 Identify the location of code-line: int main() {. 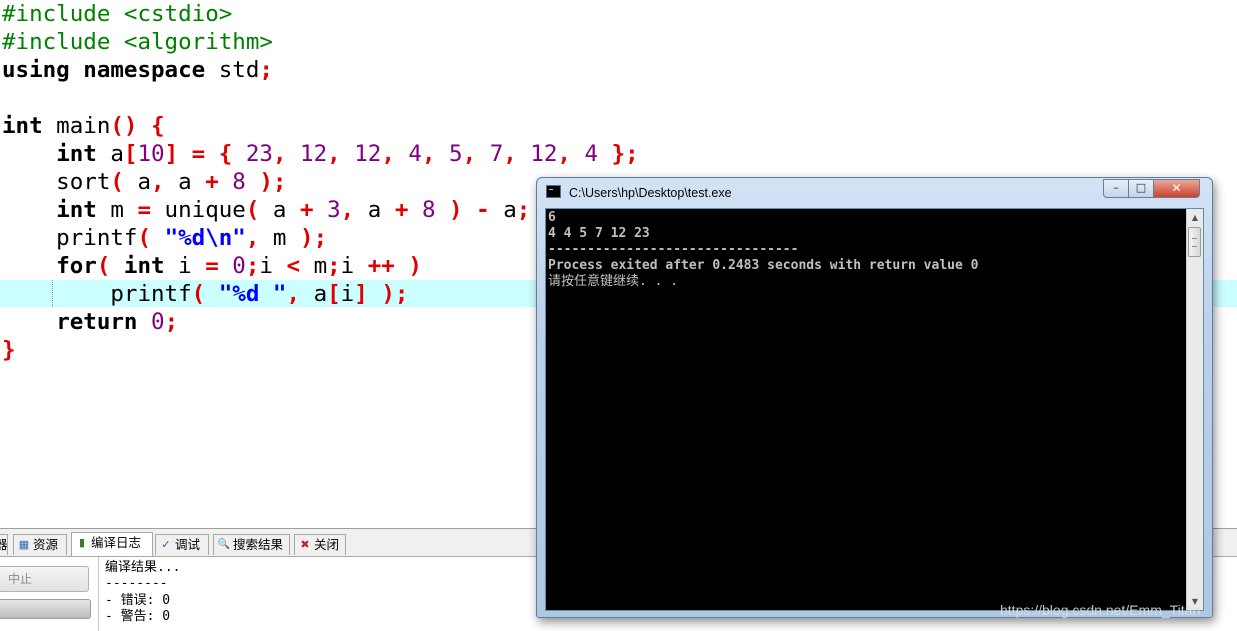
(83, 126).